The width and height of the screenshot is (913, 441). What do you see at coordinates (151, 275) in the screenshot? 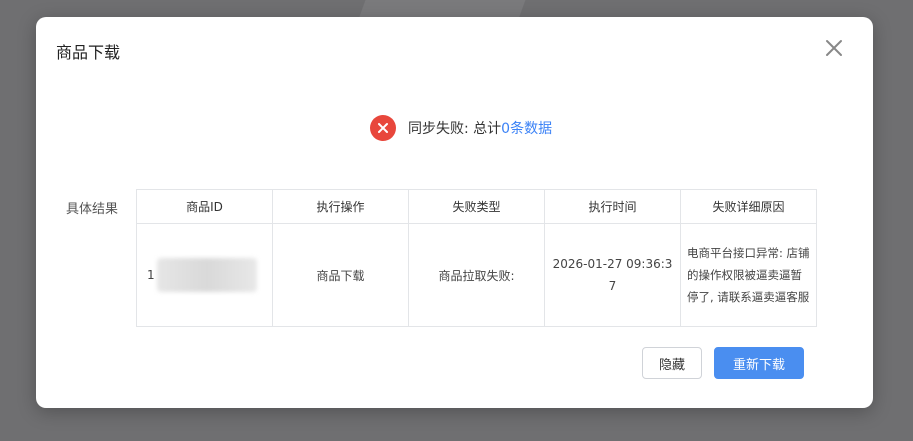
I see `product-id-text: 1` at bounding box center [151, 275].